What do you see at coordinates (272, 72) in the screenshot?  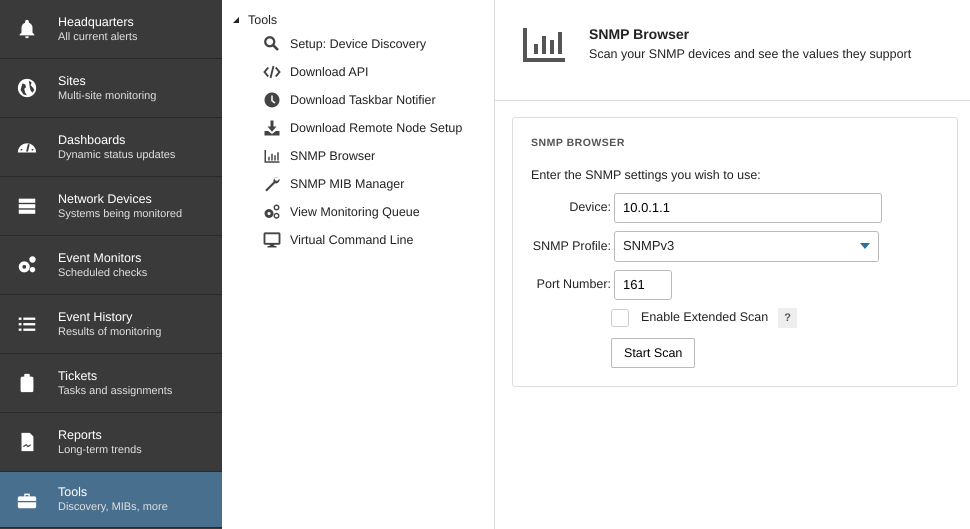 I see `code-icon` at bounding box center [272, 72].